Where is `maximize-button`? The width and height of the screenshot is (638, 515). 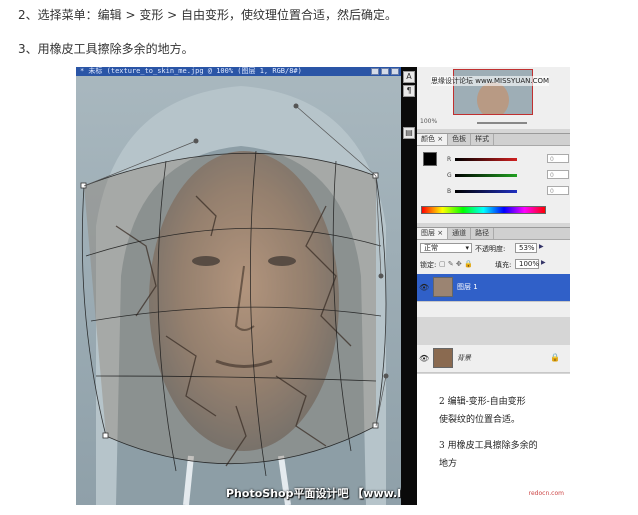 maximize-button is located at coordinates (385, 71).